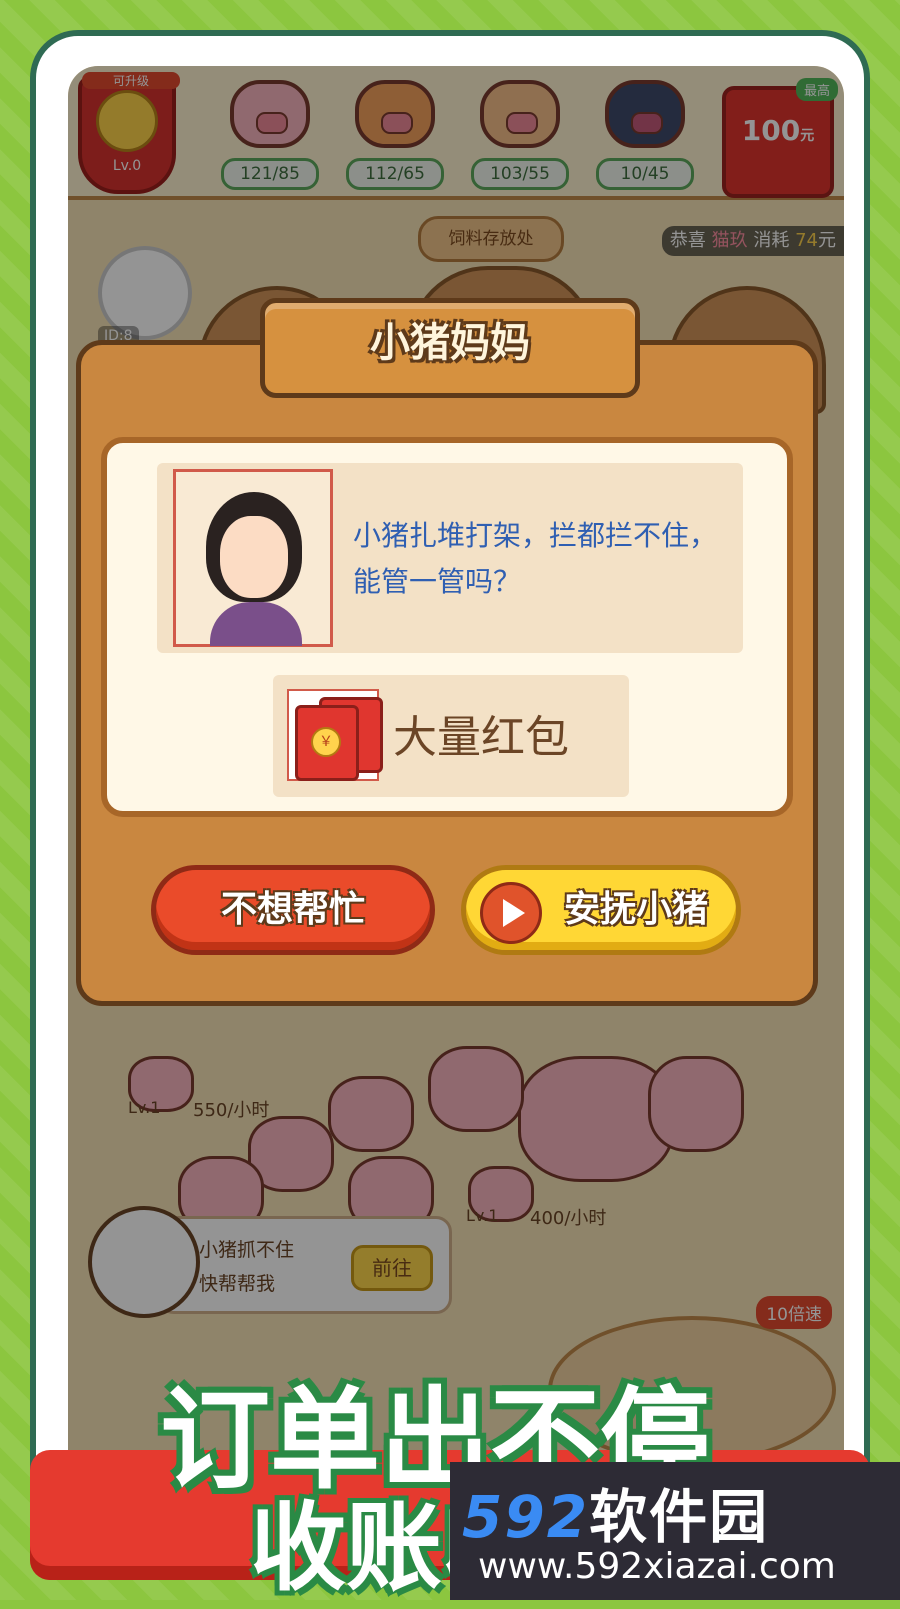  I want to click on accept-button: 安抚小猪, so click(601, 910).